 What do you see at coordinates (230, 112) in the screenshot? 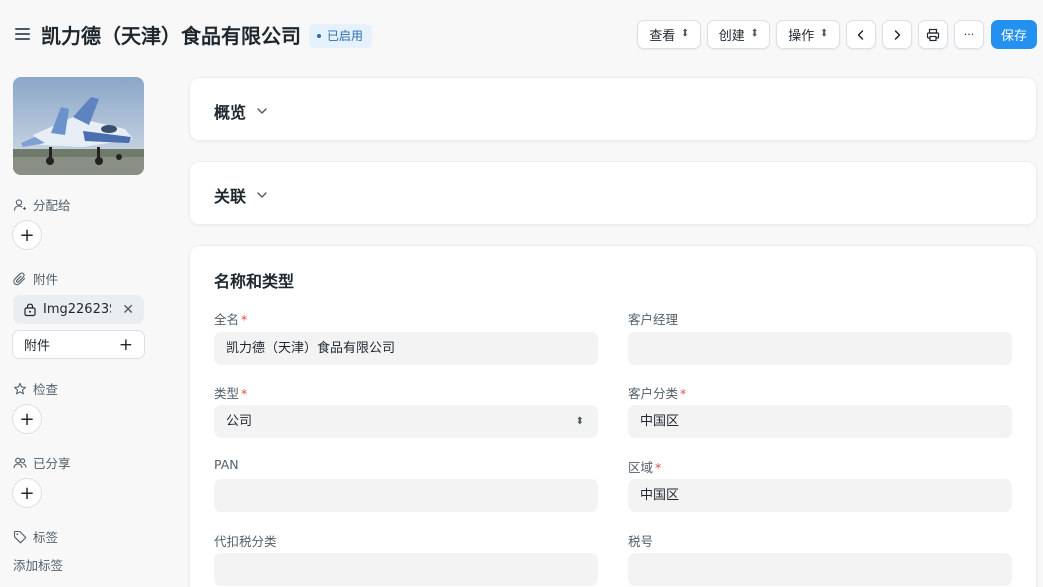
I see `overview-title: 概览` at bounding box center [230, 112].